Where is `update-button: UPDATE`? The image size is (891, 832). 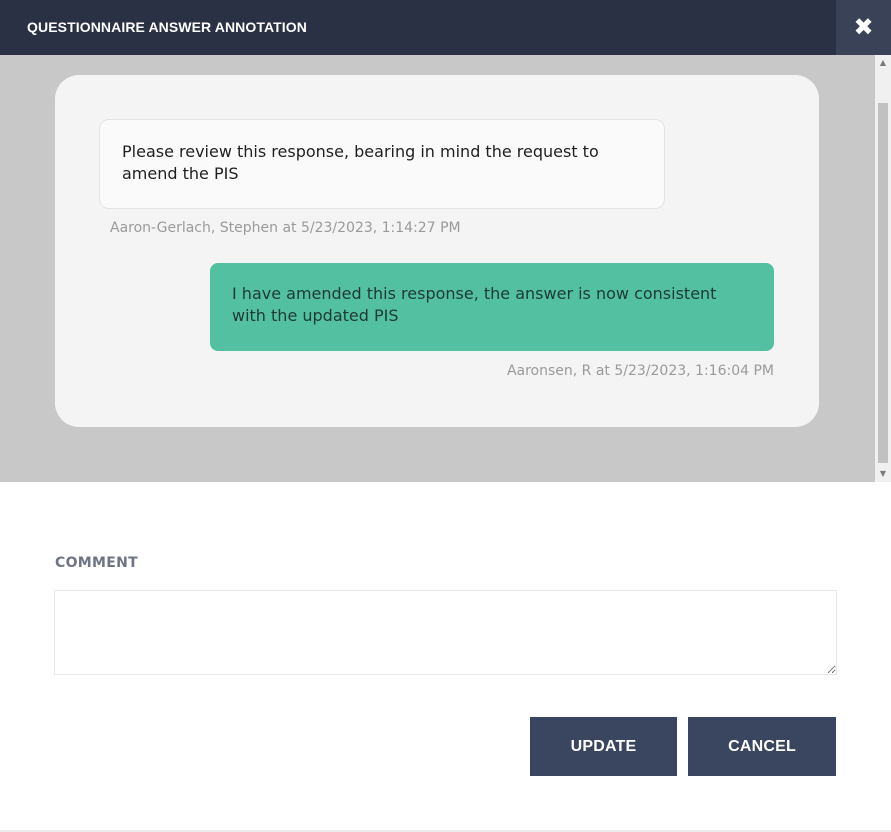 update-button: UPDATE is located at coordinates (603, 746).